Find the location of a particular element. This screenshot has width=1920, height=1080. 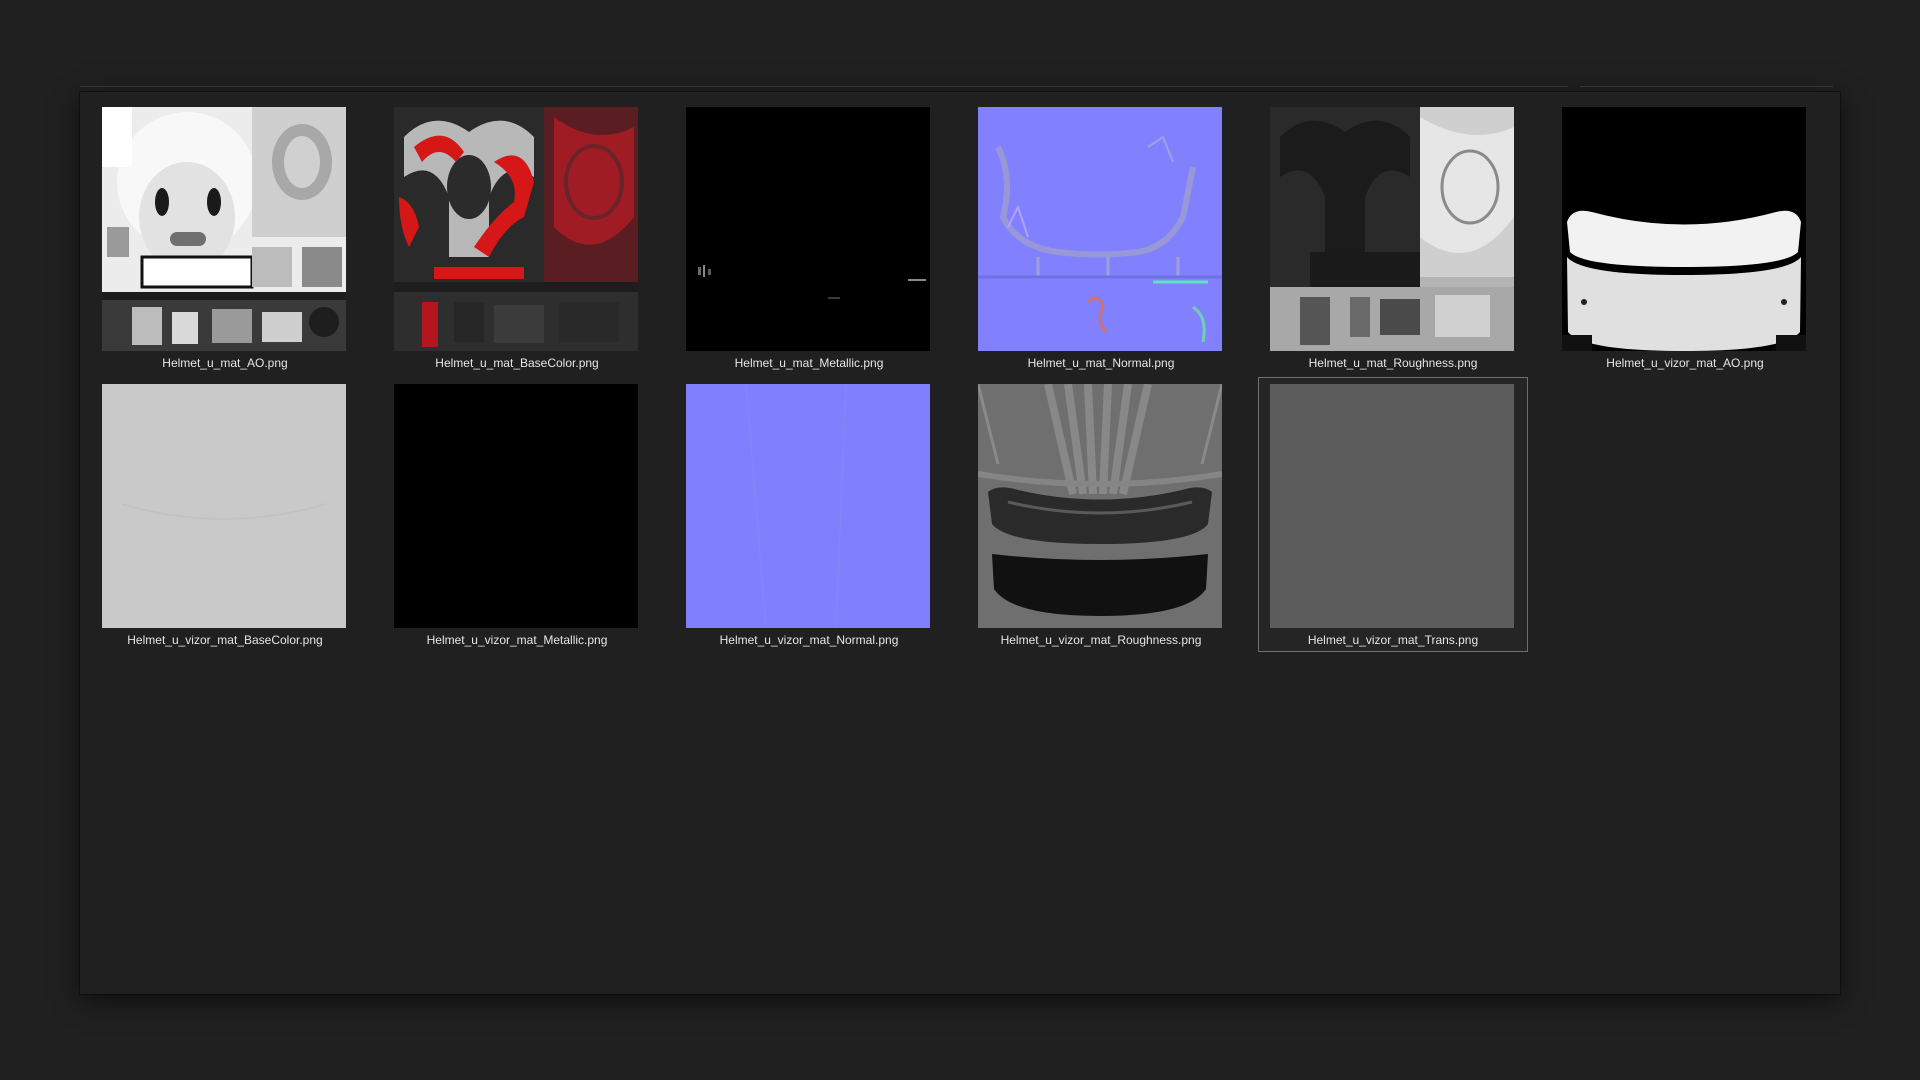

file-item: Helmet_u_vizor_mat_Normal.png is located at coordinates (809, 514).